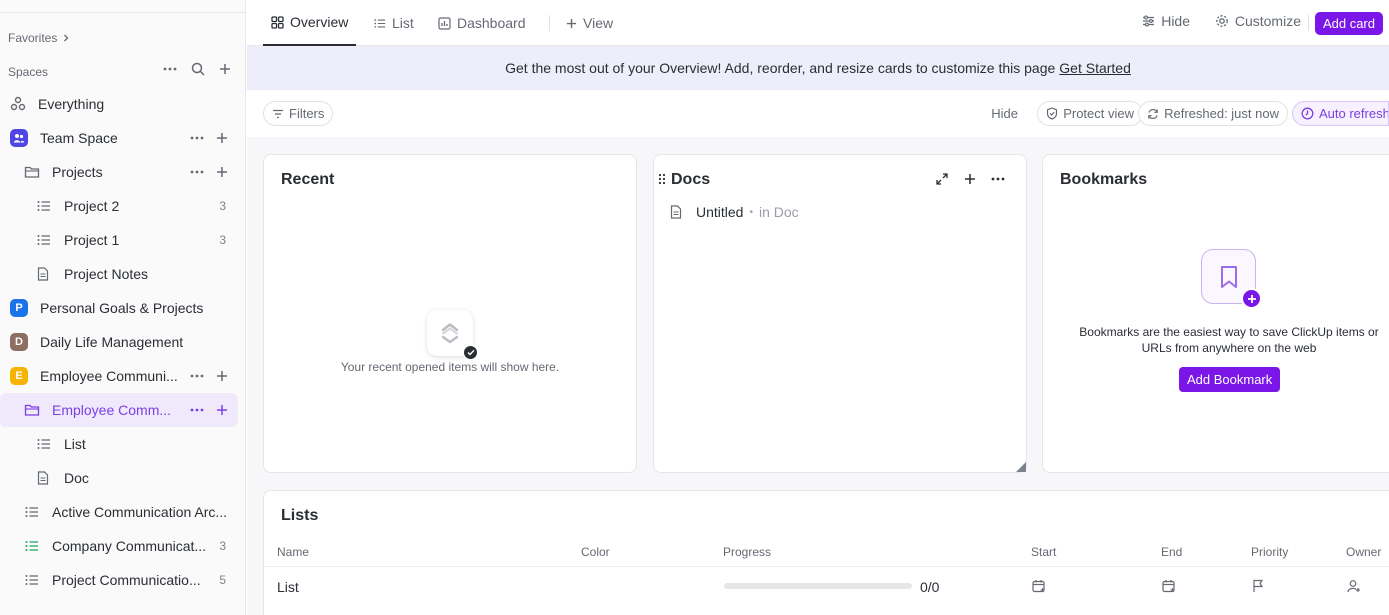  I want to click on refresh-icon, so click(1153, 114).